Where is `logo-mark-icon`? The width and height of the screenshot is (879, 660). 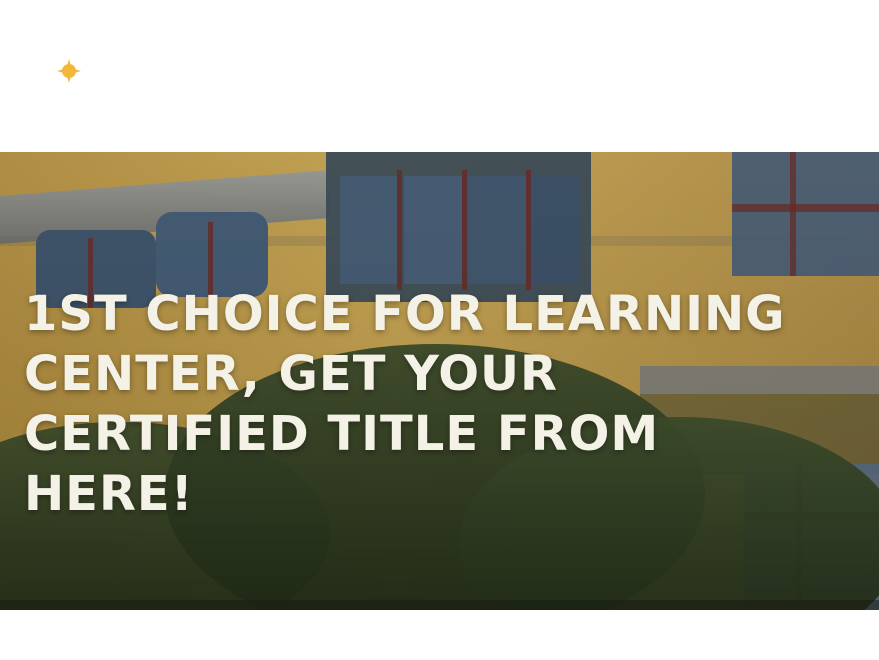 logo-mark-icon is located at coordinates (69, 71).